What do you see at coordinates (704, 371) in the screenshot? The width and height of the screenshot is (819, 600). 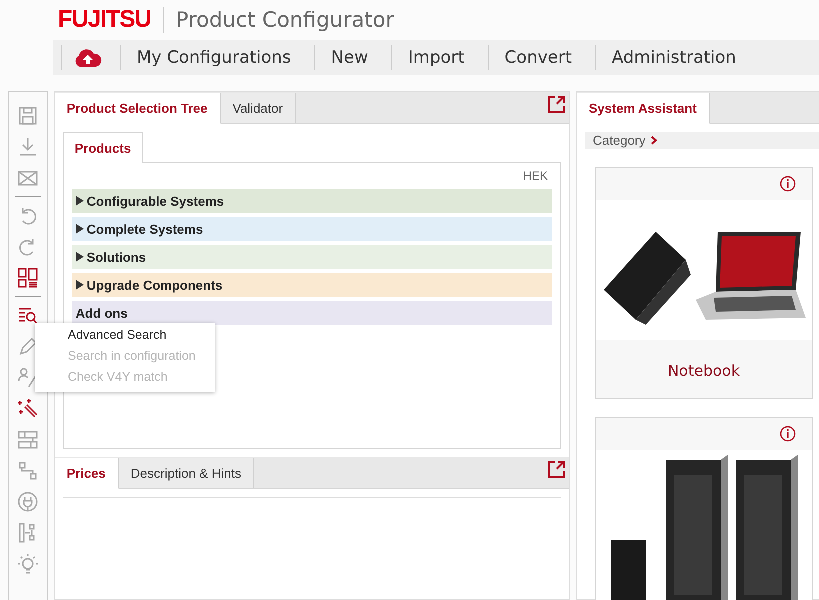 I see `card-title: Notebook` at bounding box center [704, 371].